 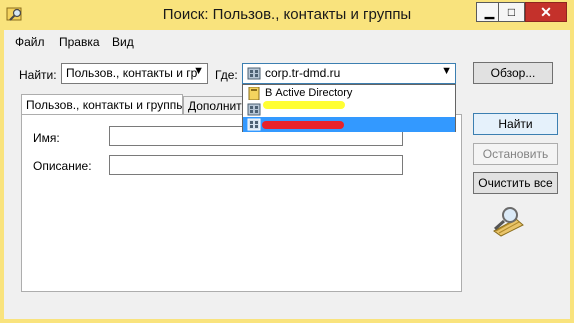 I want to click on highlight-mark-red, so click(x=303, y=125).